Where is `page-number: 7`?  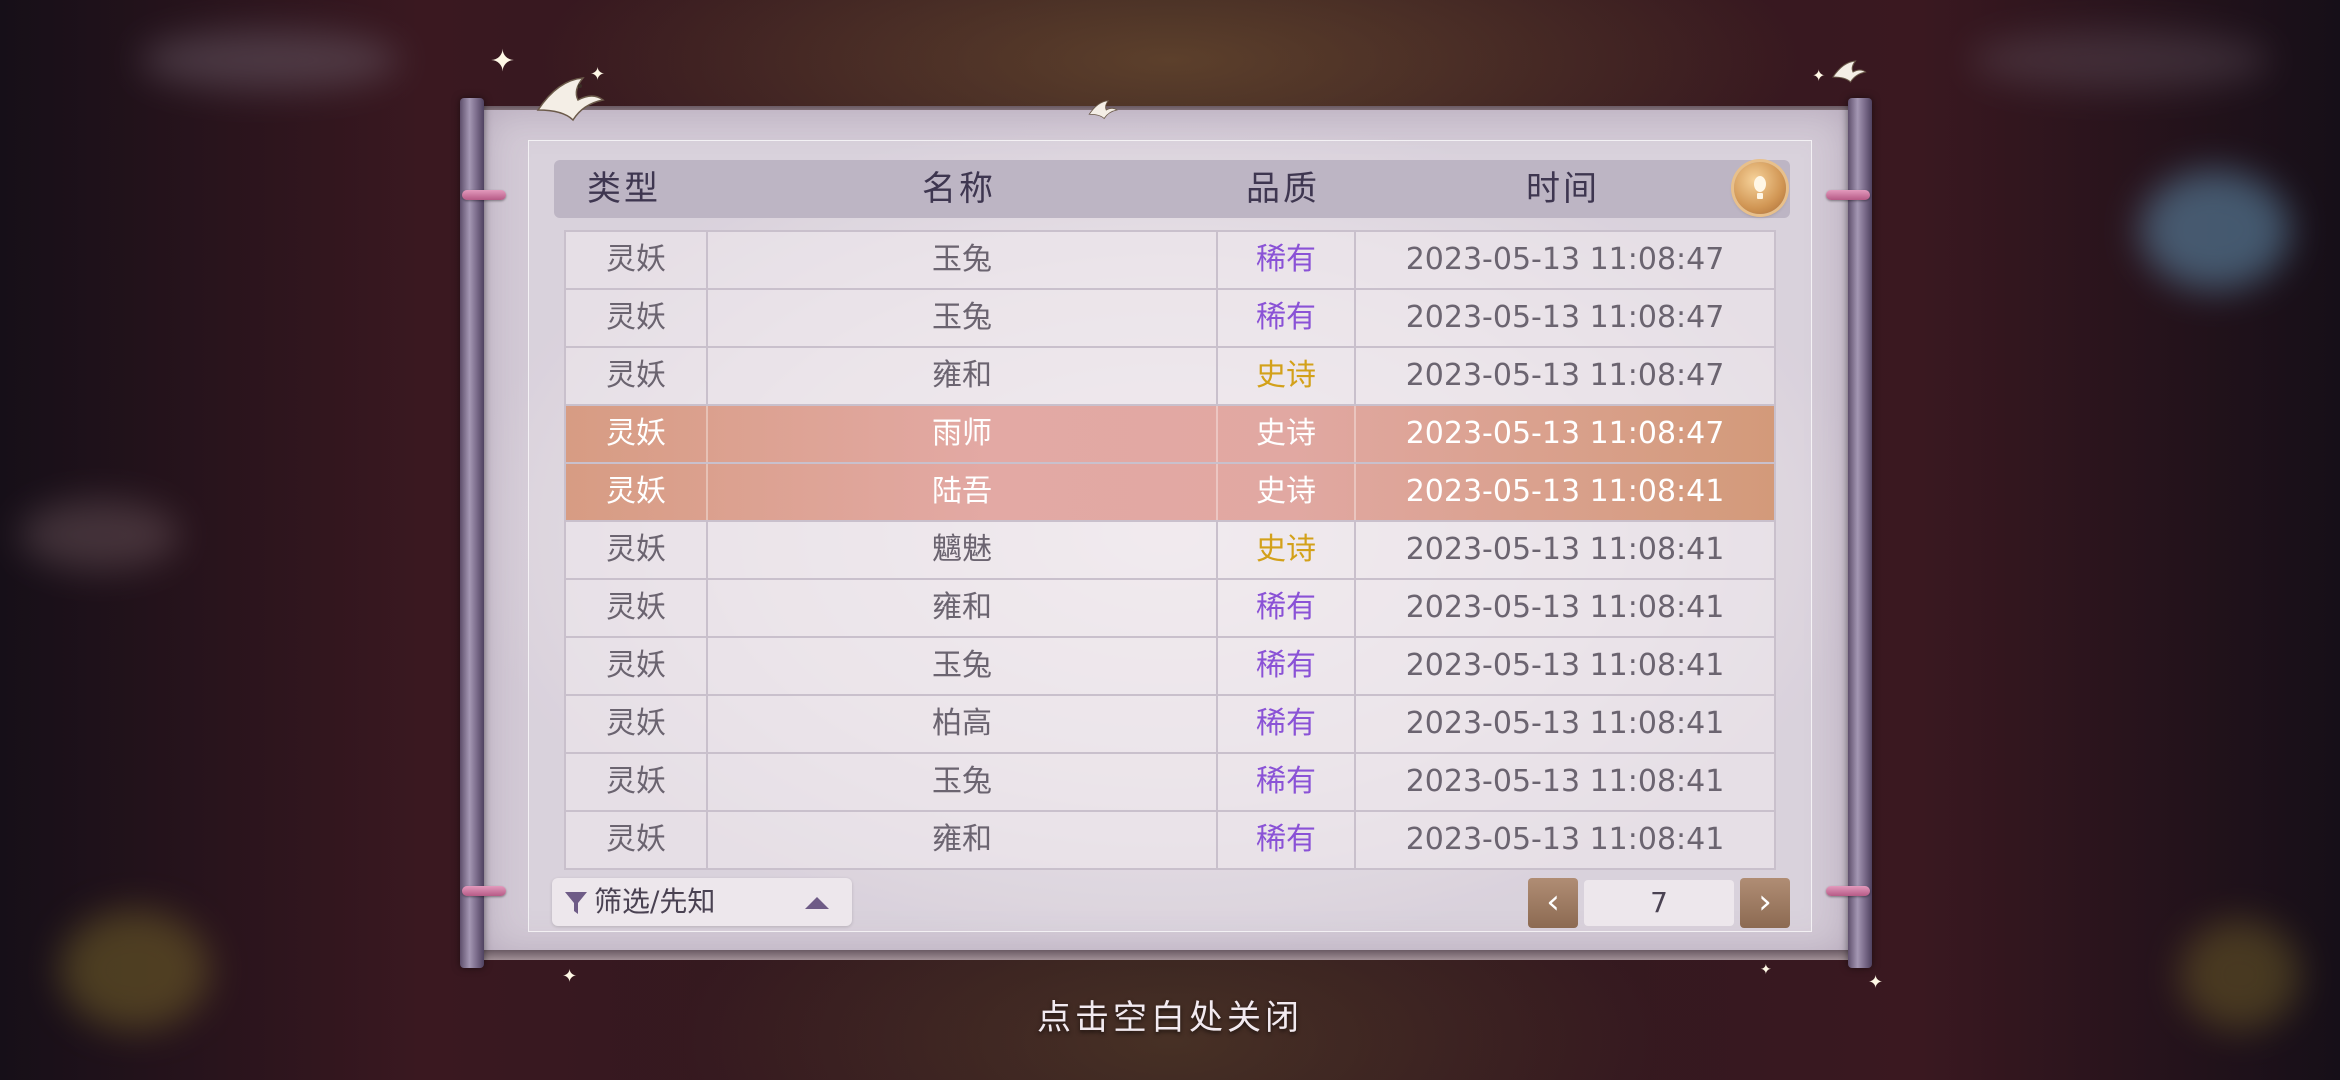 page-number: 7 is located at coordinates (1659, 903).